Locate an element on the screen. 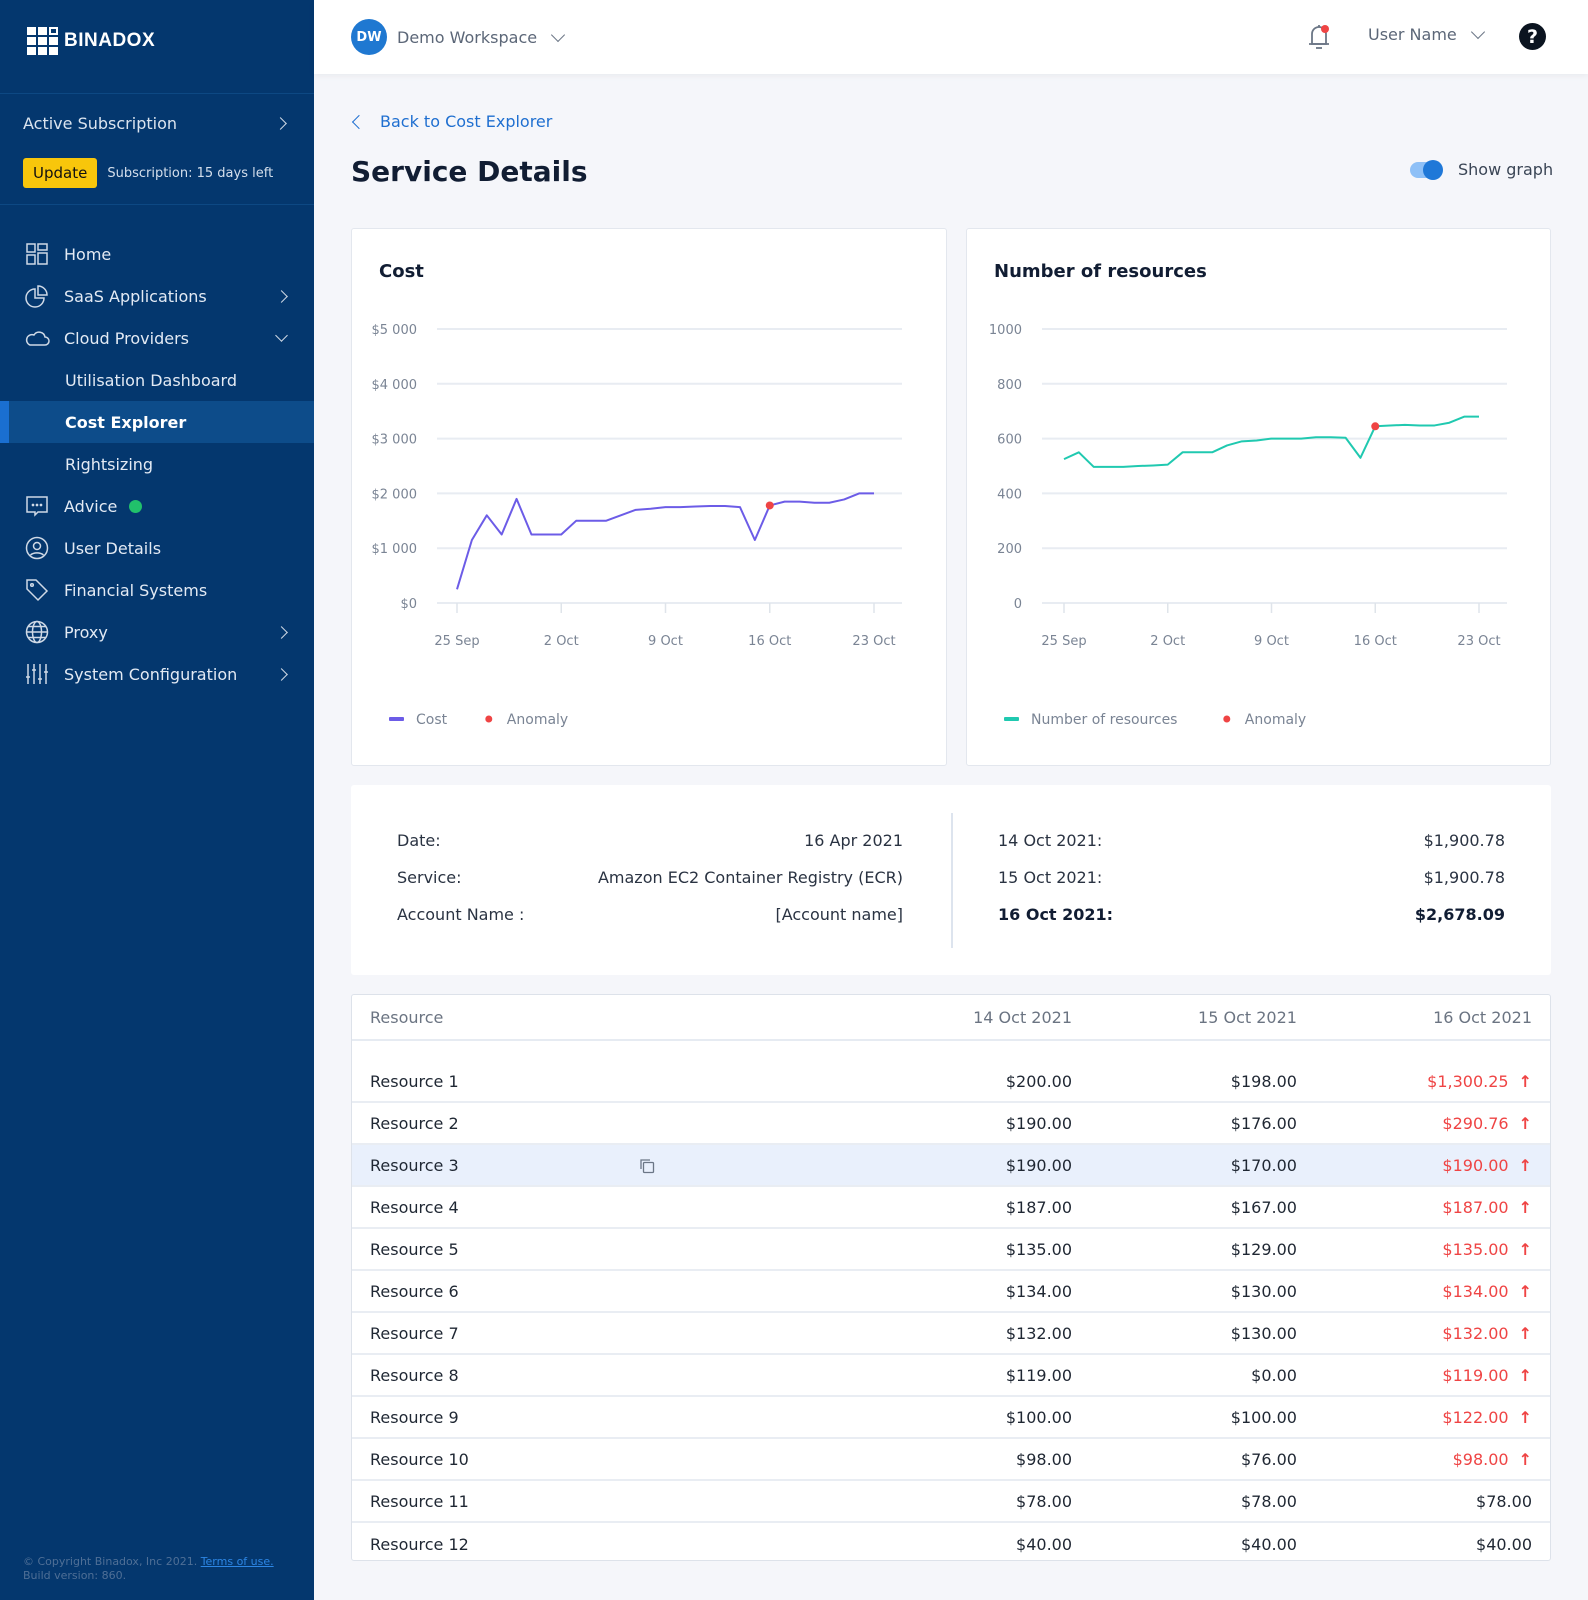 Image resolution: width=1588 pixels, height=1600 pixels. sidebar-item-rightsizing: Rightsizing is located at coordinates (157, 464).